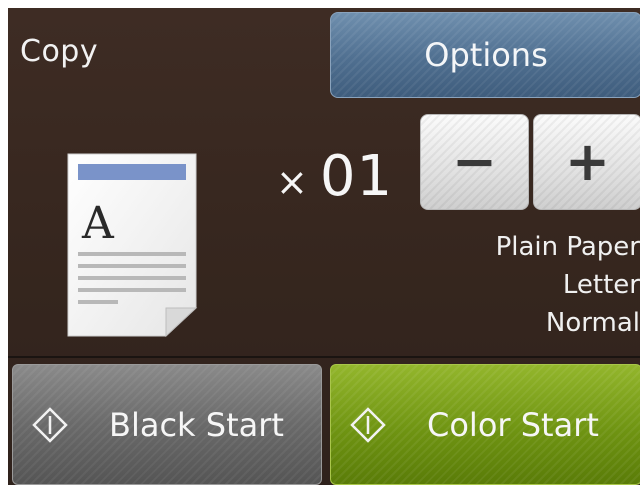 This screenshot has height=485, width=640. I want to click on page-title: Copy, so click(59, 51).